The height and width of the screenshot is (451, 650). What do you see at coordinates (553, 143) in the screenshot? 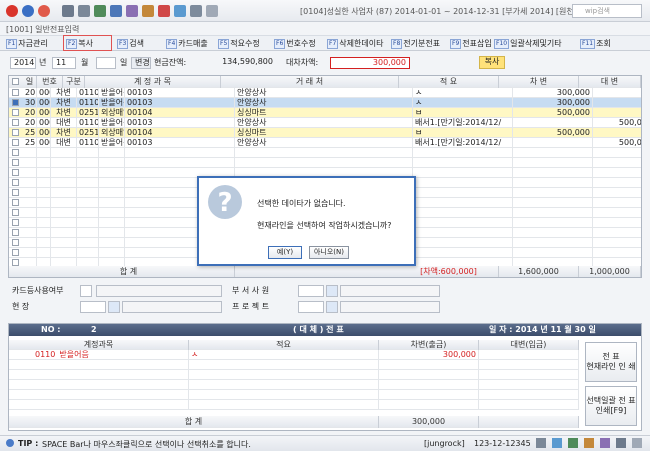
I see `grid-cell-debit` at bounding box center [553, 143].